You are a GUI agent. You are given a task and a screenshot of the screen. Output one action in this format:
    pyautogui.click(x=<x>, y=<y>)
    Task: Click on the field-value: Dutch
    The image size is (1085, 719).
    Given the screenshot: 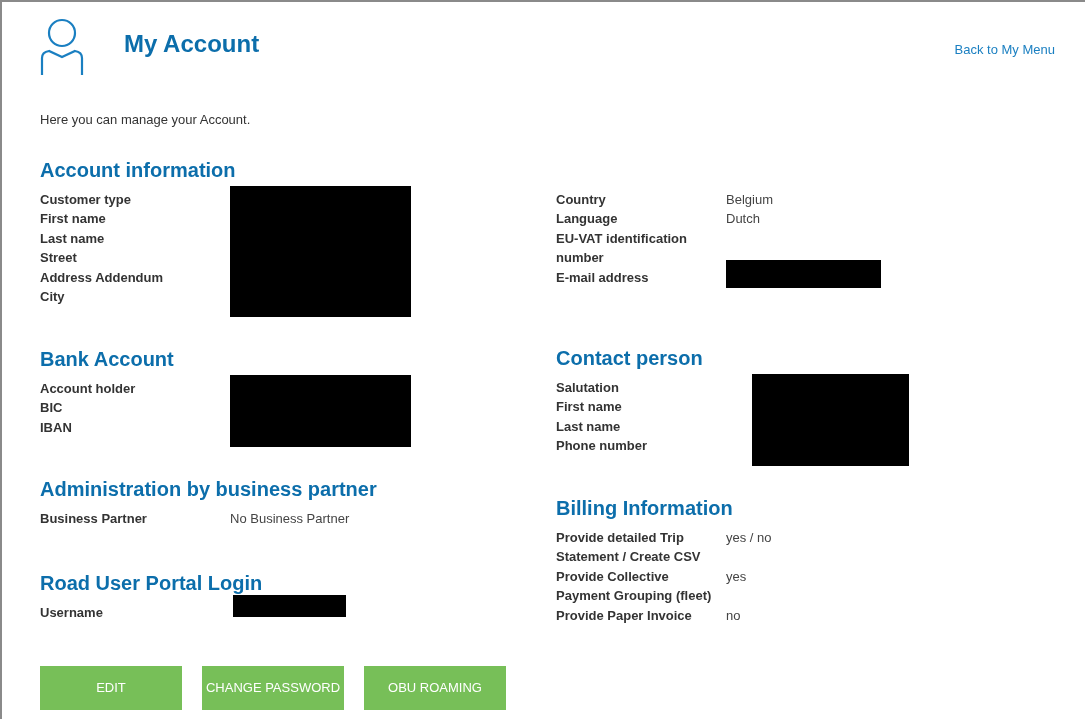 What is the action you would take?
    pyautogui.click(x=743, y=219)
    